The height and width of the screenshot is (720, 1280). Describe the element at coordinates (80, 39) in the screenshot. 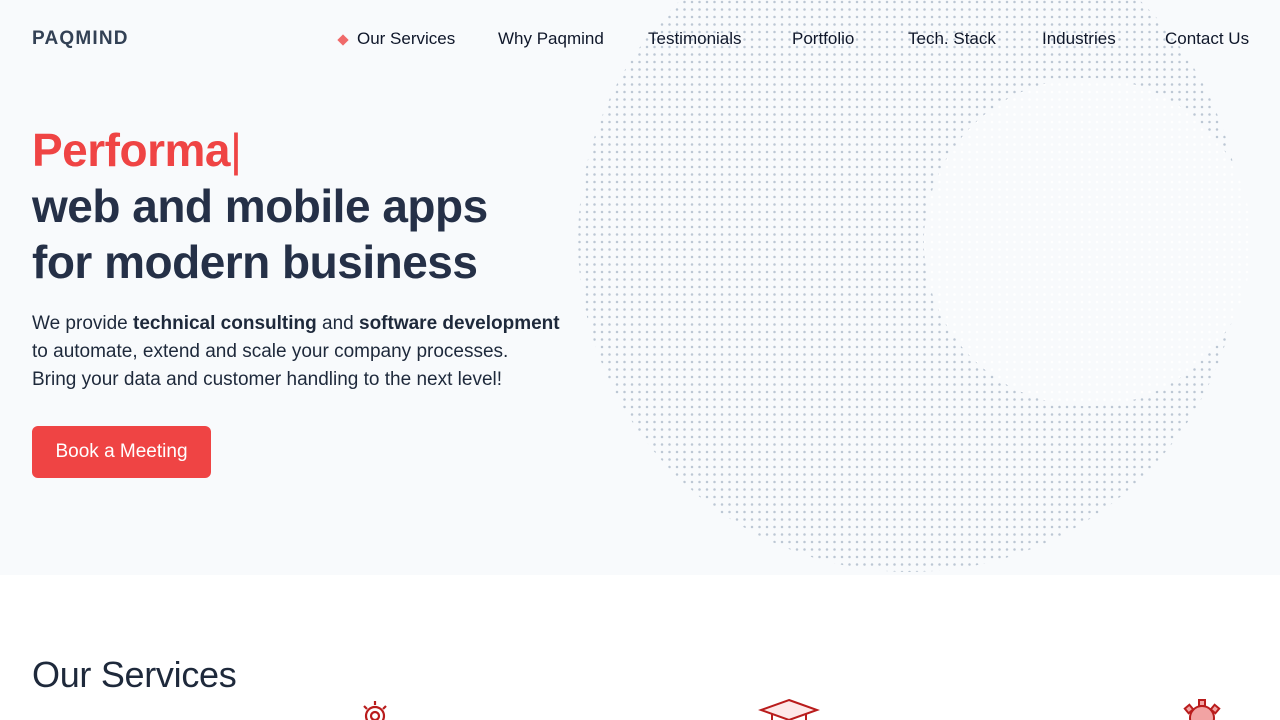

I see `logo: PAQMIND` at that location.